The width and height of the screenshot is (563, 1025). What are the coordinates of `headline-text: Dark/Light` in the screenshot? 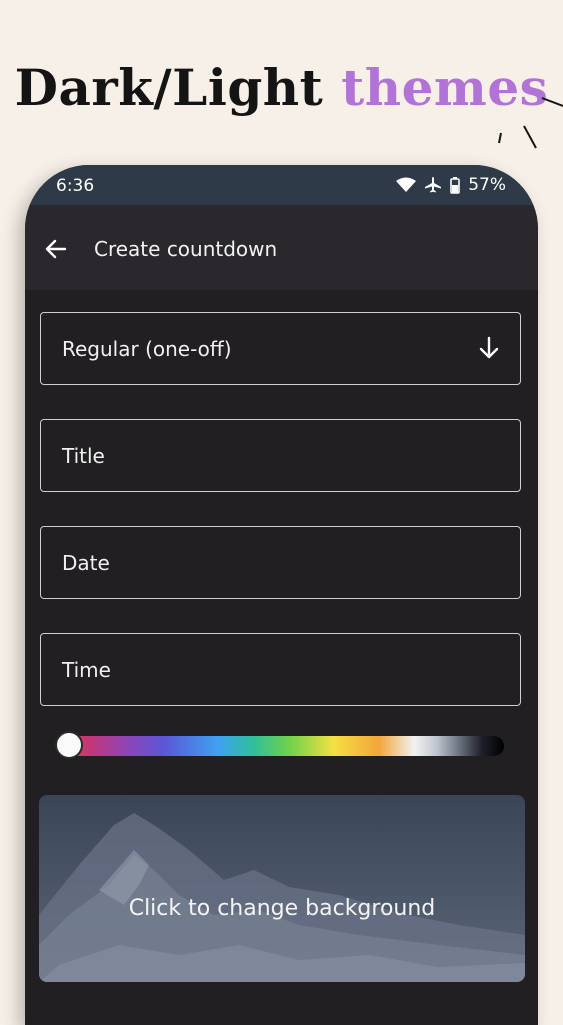 It's located at (169, 87).